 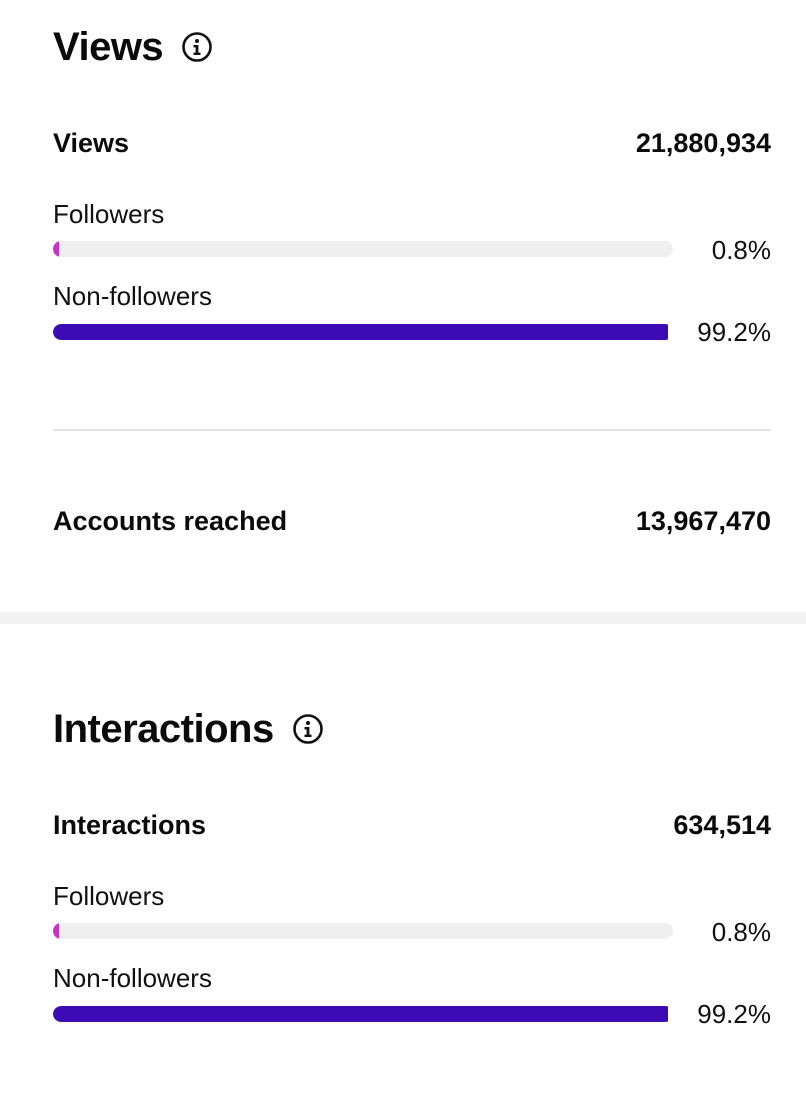 What do you see at coordinates (91, 143) in the screenshot?
I see `views-metric-label: Views` at bounding box center [91, 143].